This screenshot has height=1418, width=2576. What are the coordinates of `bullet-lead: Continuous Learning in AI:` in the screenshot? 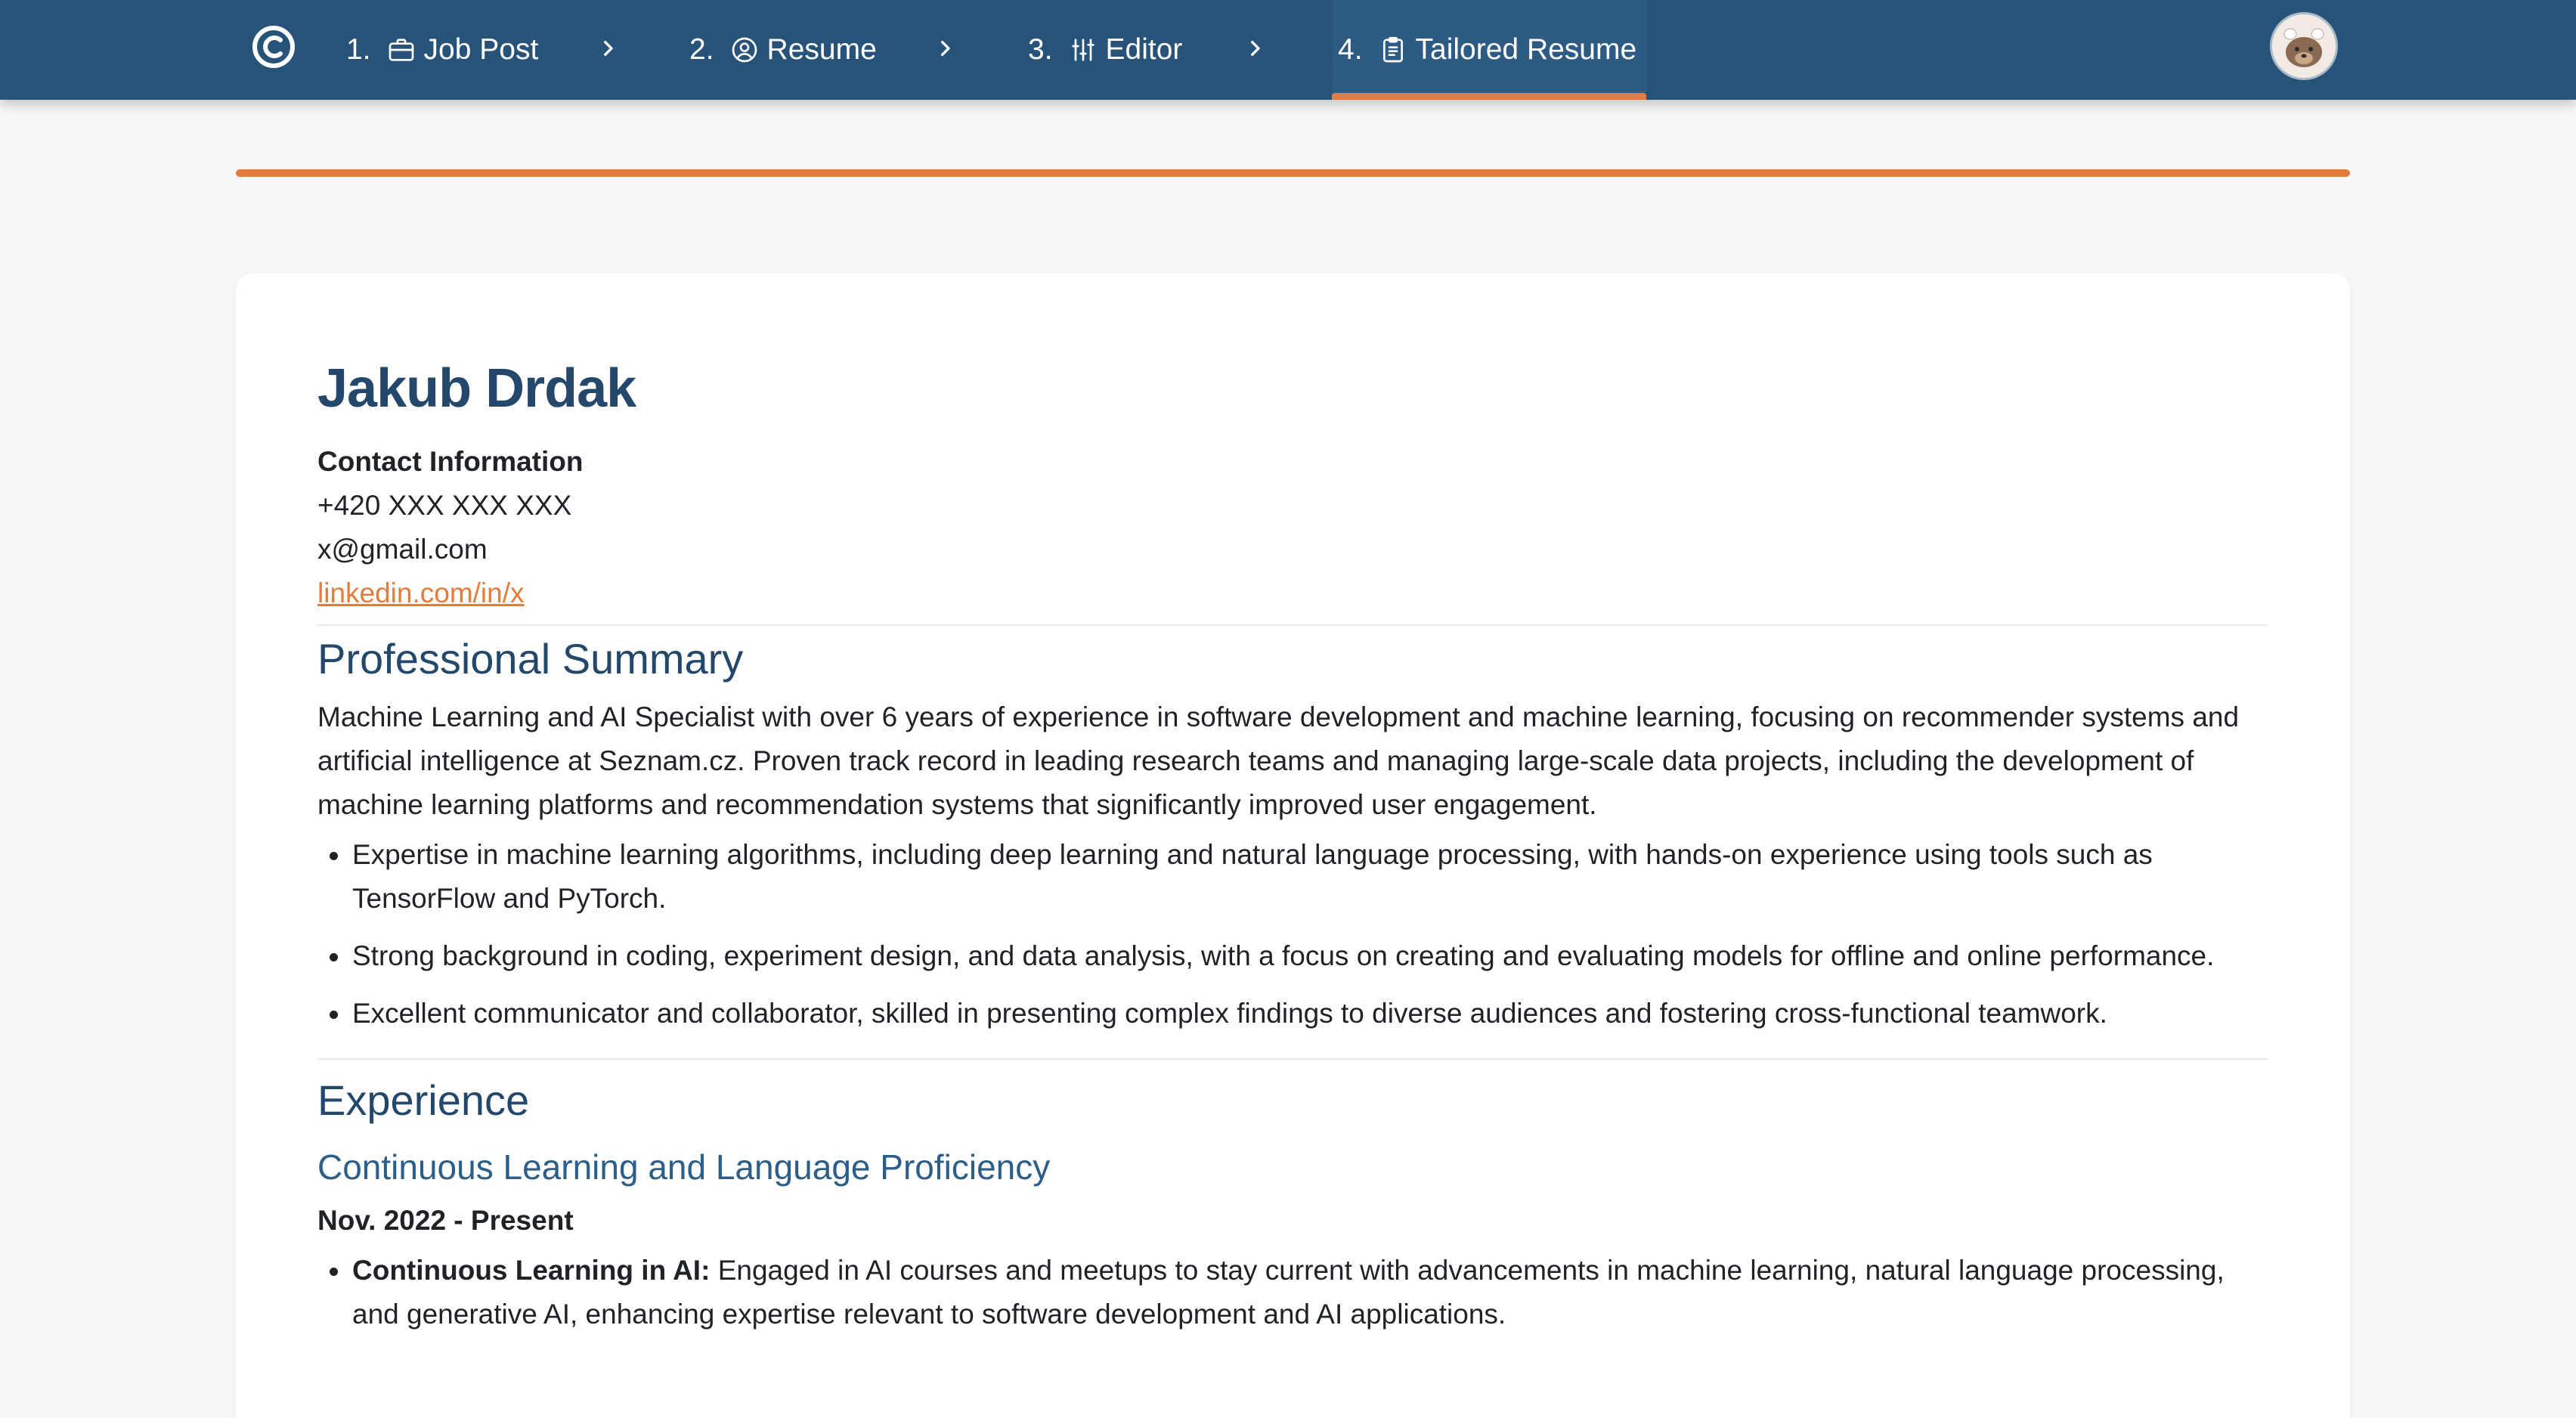 It's located at (531, 1270).